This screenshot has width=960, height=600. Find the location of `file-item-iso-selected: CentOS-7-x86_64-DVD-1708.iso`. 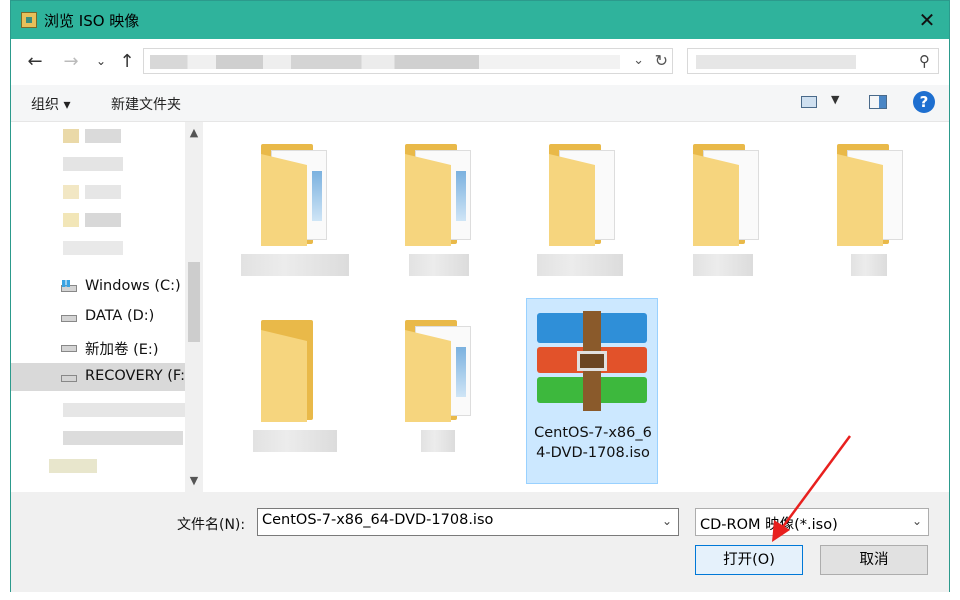

file-item-iso-selected: CentOS-7-x86_64-DVD-1708.iso is located at coordinates (592, 391).